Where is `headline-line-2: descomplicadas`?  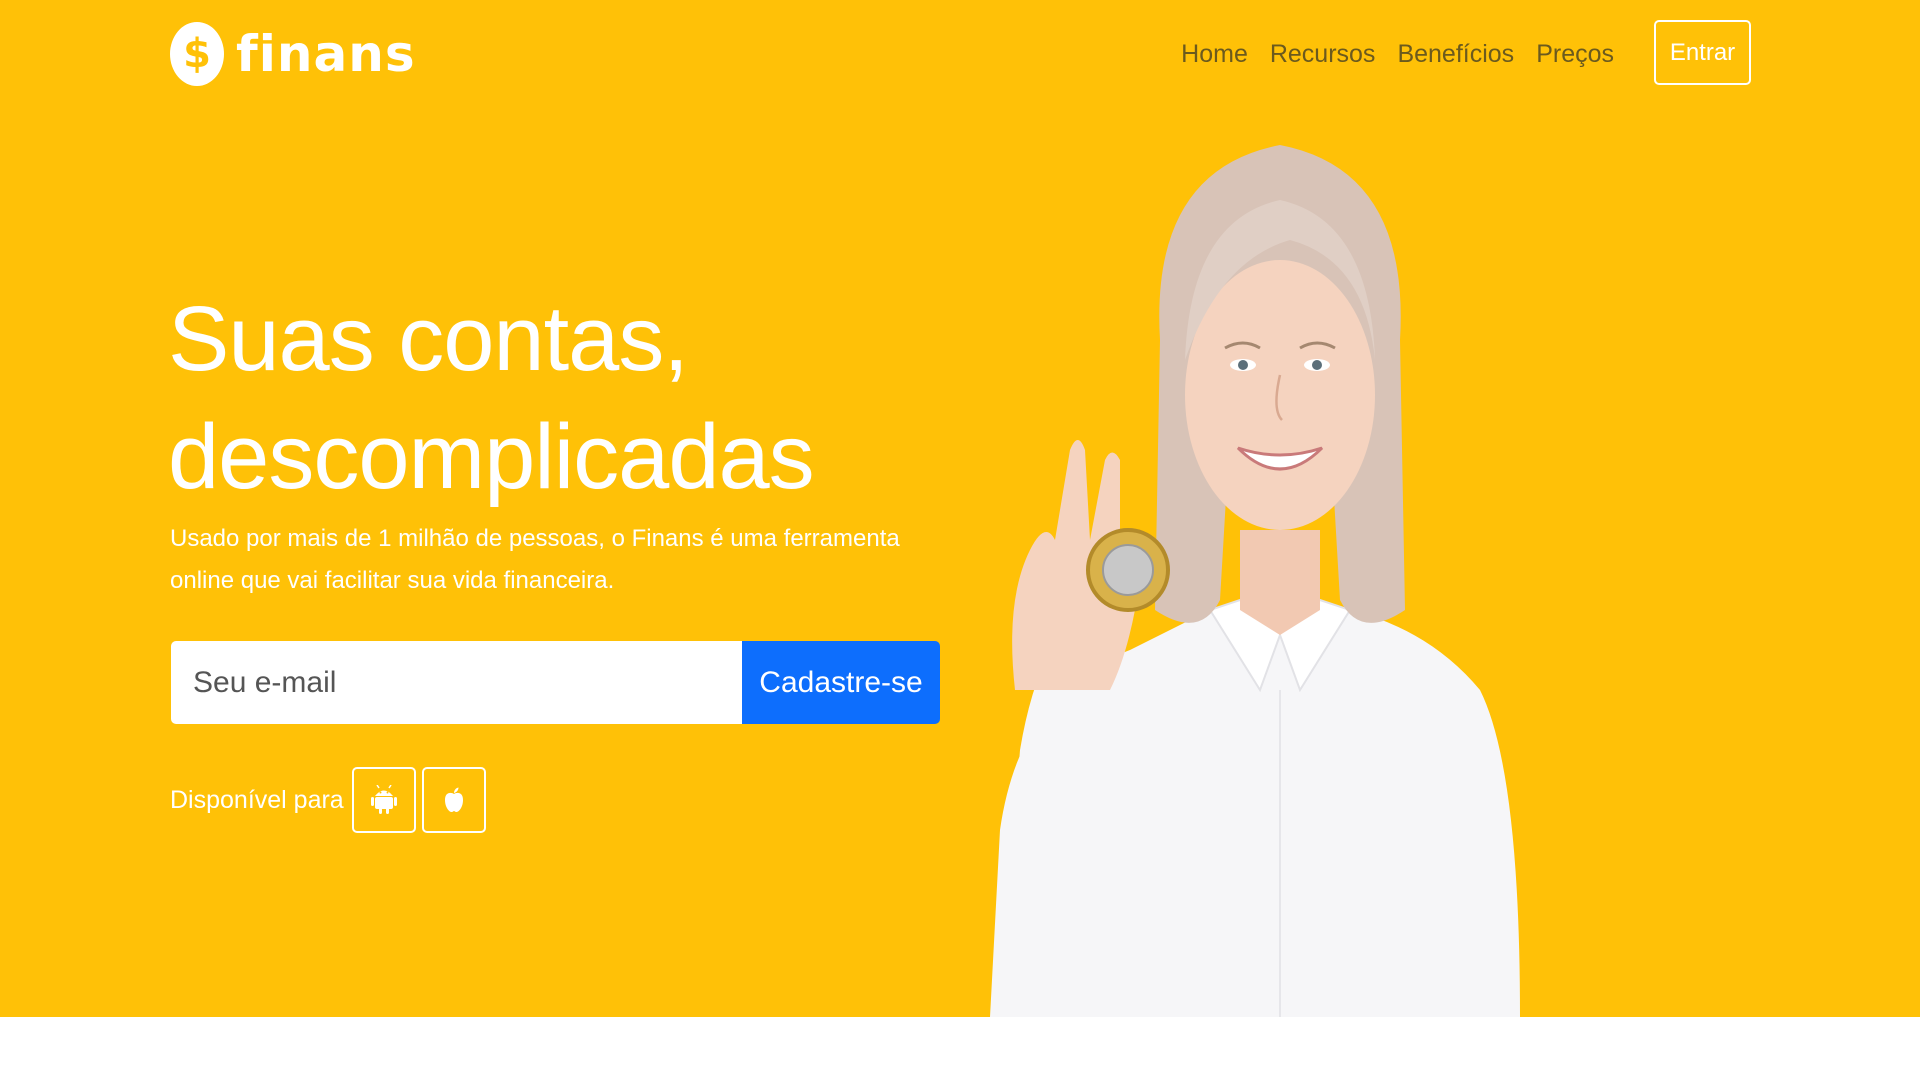 headline-line-2: descomplicadas is located at coordinates (491, 457).